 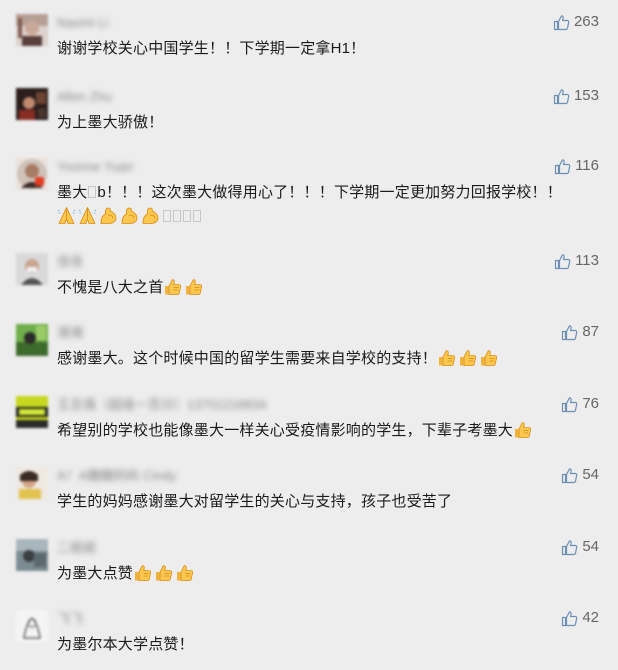 What do you see at coordinates (95, 167) in the screenshot?
I see `commenter-name: Yvonne Yuan` at bounding box center [95, 167].